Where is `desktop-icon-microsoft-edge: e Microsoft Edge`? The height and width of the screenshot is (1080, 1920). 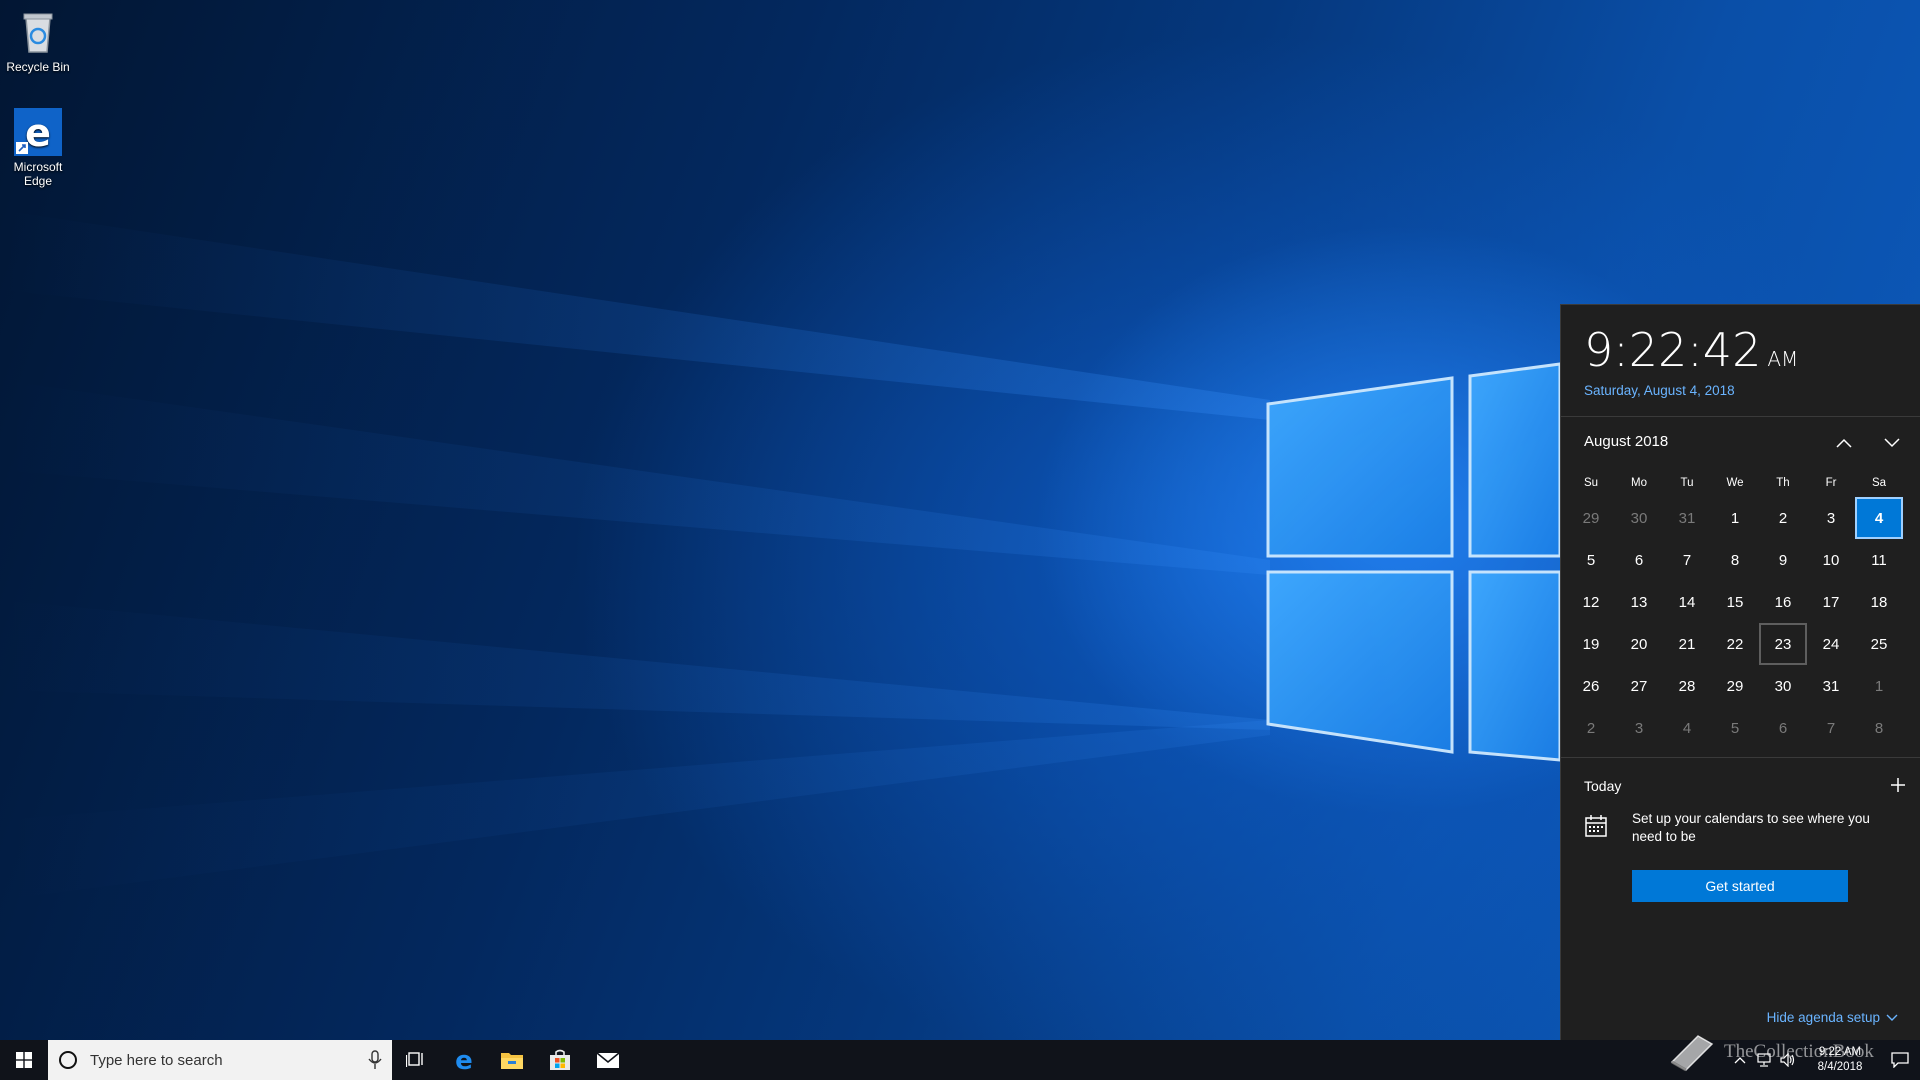
desktop-icon-microsoft-edge: e Microsoft Edge is located at coordinates (38, 148).